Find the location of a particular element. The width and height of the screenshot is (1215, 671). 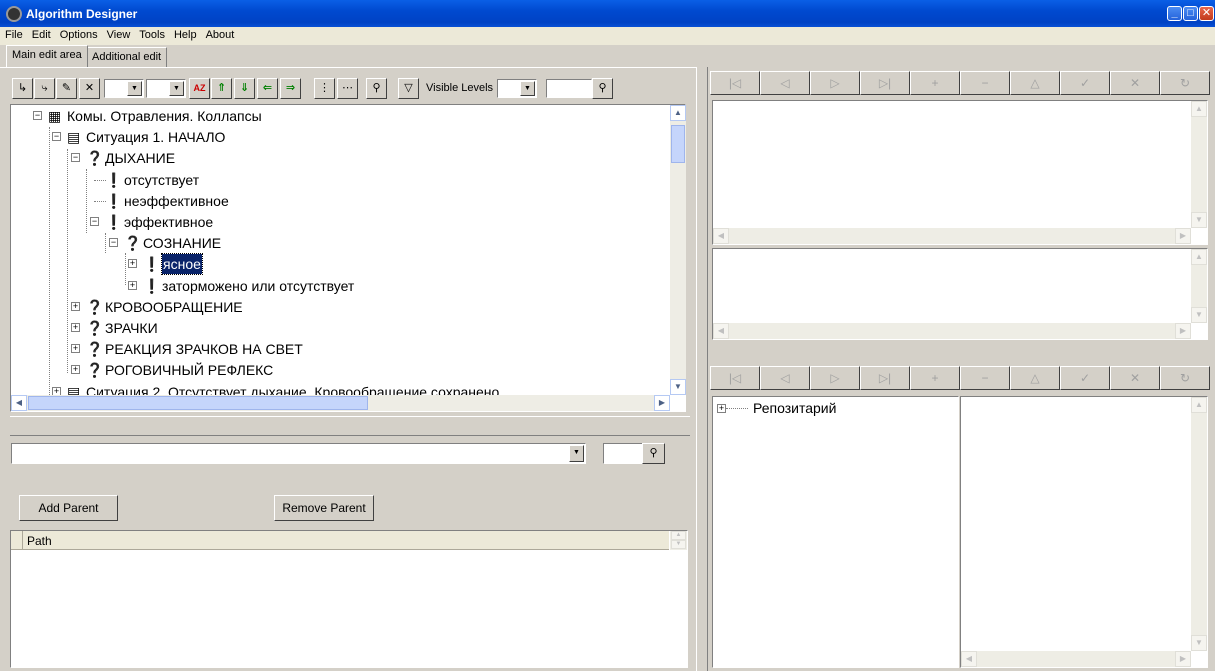

menu-edit: Edit is located at coordinates (41, 34).